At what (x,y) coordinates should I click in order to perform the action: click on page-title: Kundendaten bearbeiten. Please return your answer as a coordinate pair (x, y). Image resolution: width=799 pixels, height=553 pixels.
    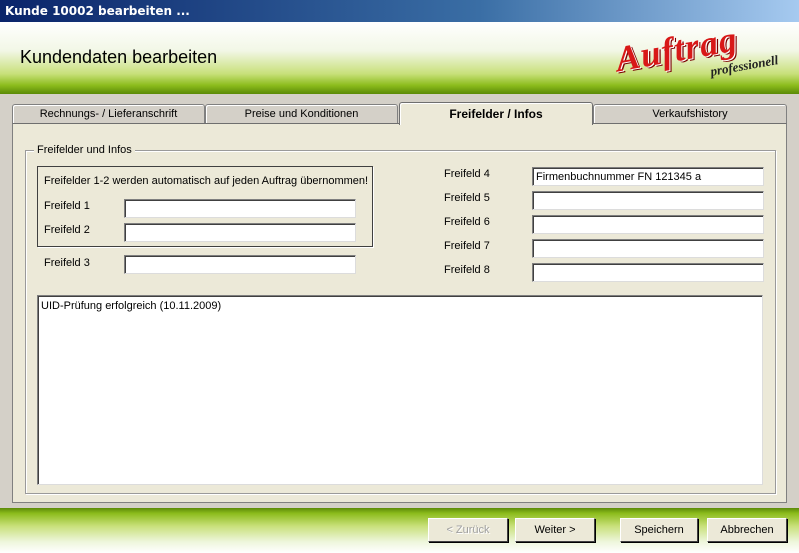
    Looking at the image, I should click on (119, 57).